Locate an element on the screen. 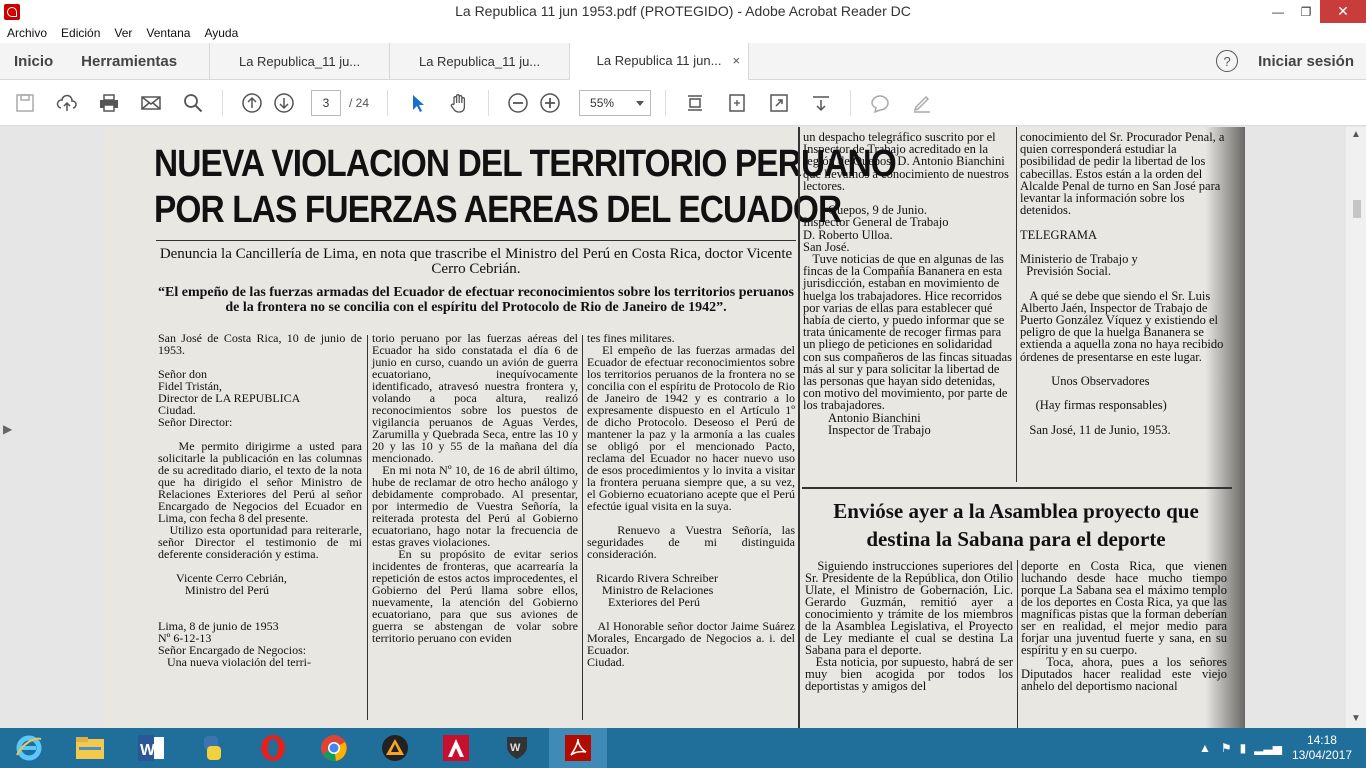 This screenshot has height=768, width=1366. menu-archivo: Archivo is located at coordinates (27, 33).